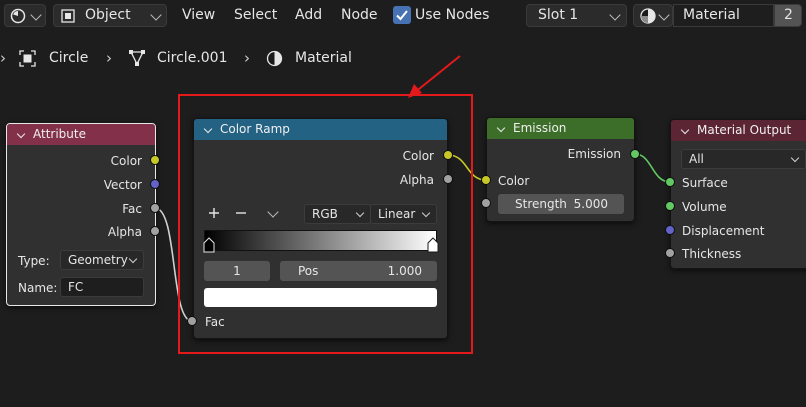 Image resolution: width=806 pixels, height=407 pixels. Describe the element at coordinates (126, 161) in the screenshot. I see `output-color-label: Color` at that location.